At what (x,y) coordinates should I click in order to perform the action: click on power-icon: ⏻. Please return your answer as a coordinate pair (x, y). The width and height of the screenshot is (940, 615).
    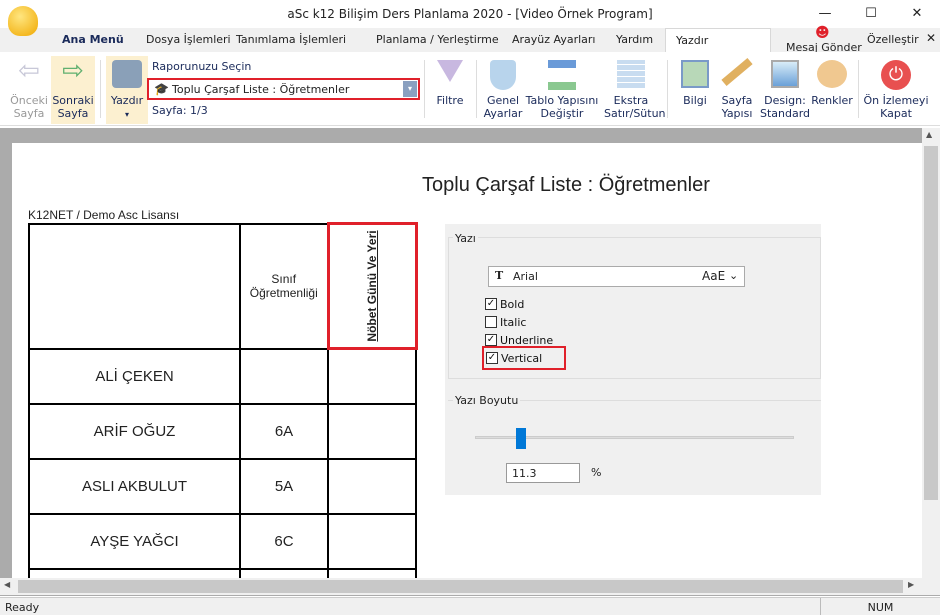
    Looking at the image, I should click on (896, 75).